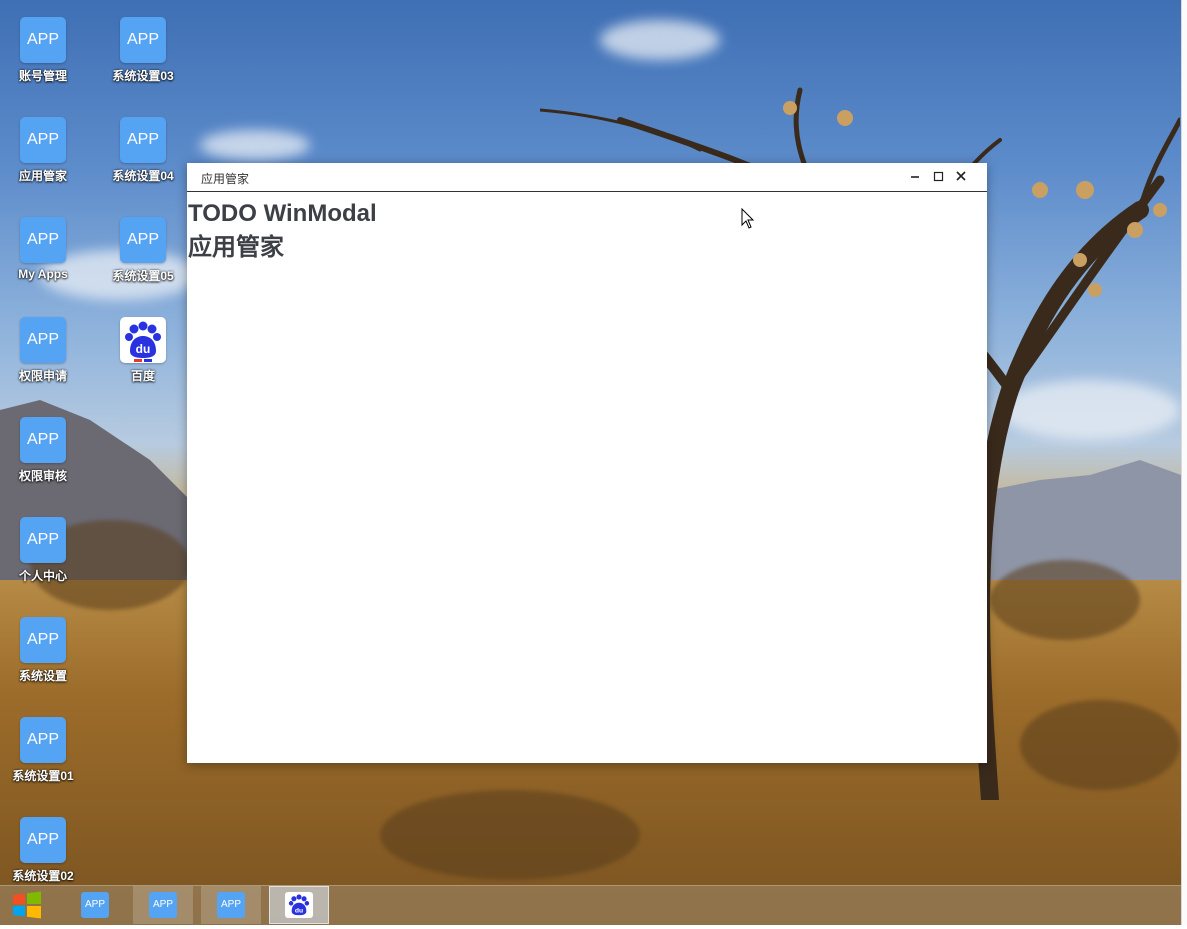  What do you see at coordinates (143, 76) in the screenshot?
I see `desktop-icon-label: 系统设置03` at bounding box center [143, 76].